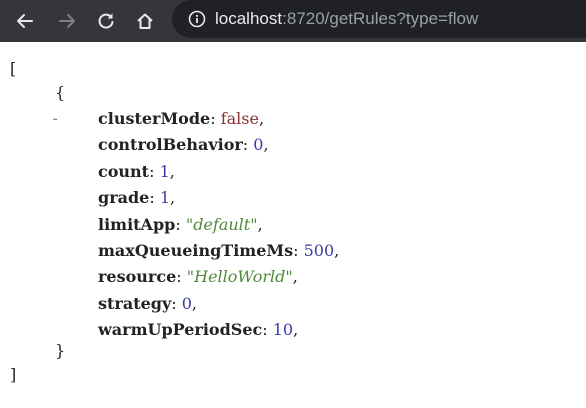  I want to click on array-open-bracket: [, so click(13, 68).